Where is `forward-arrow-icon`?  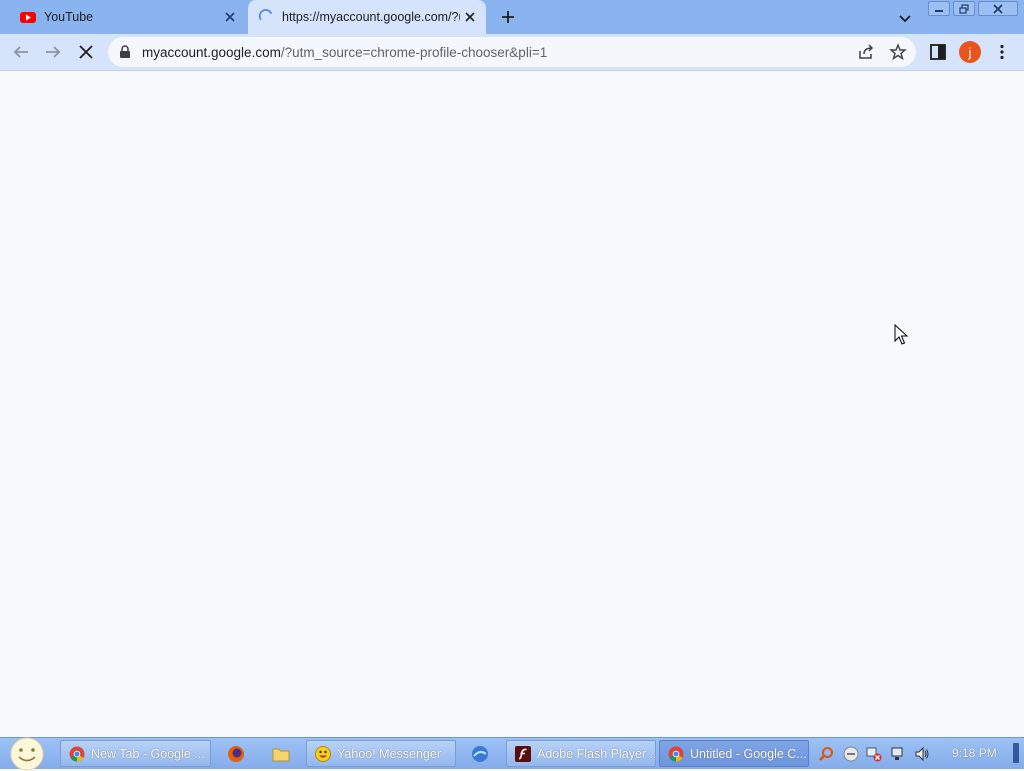
forward-arrow-icon is located at coordinates (53, 52).